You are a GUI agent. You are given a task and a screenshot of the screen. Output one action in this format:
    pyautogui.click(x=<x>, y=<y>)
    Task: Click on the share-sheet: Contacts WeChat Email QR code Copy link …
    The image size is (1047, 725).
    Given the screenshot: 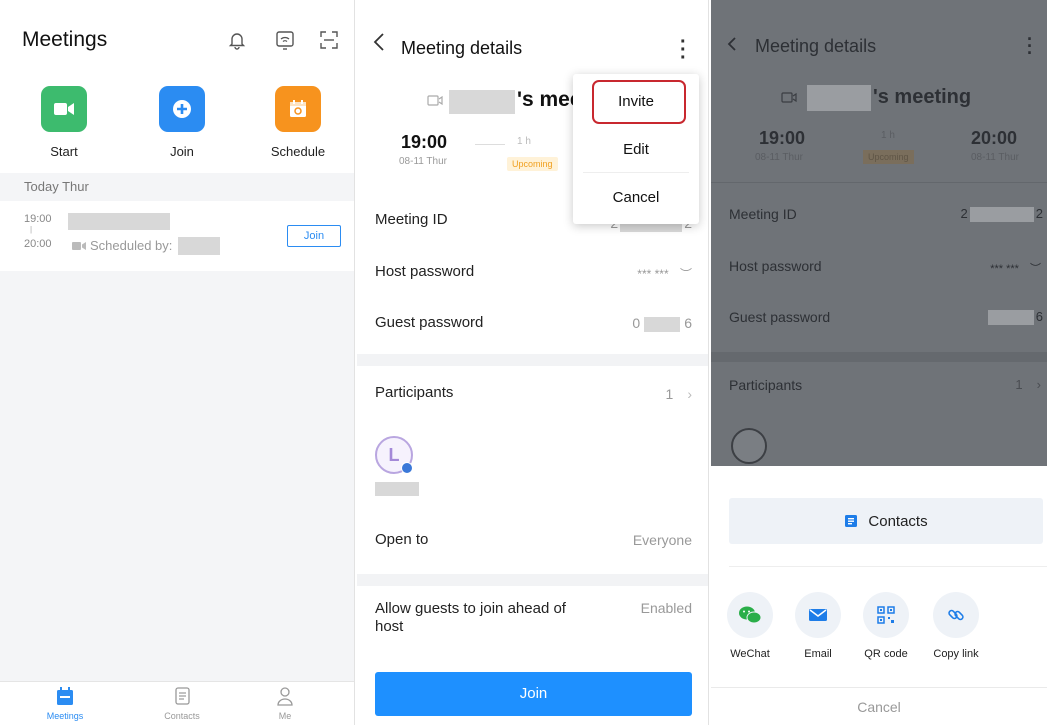 What is the action you would take?
    pyautogui.click(x=879, y=595)
    